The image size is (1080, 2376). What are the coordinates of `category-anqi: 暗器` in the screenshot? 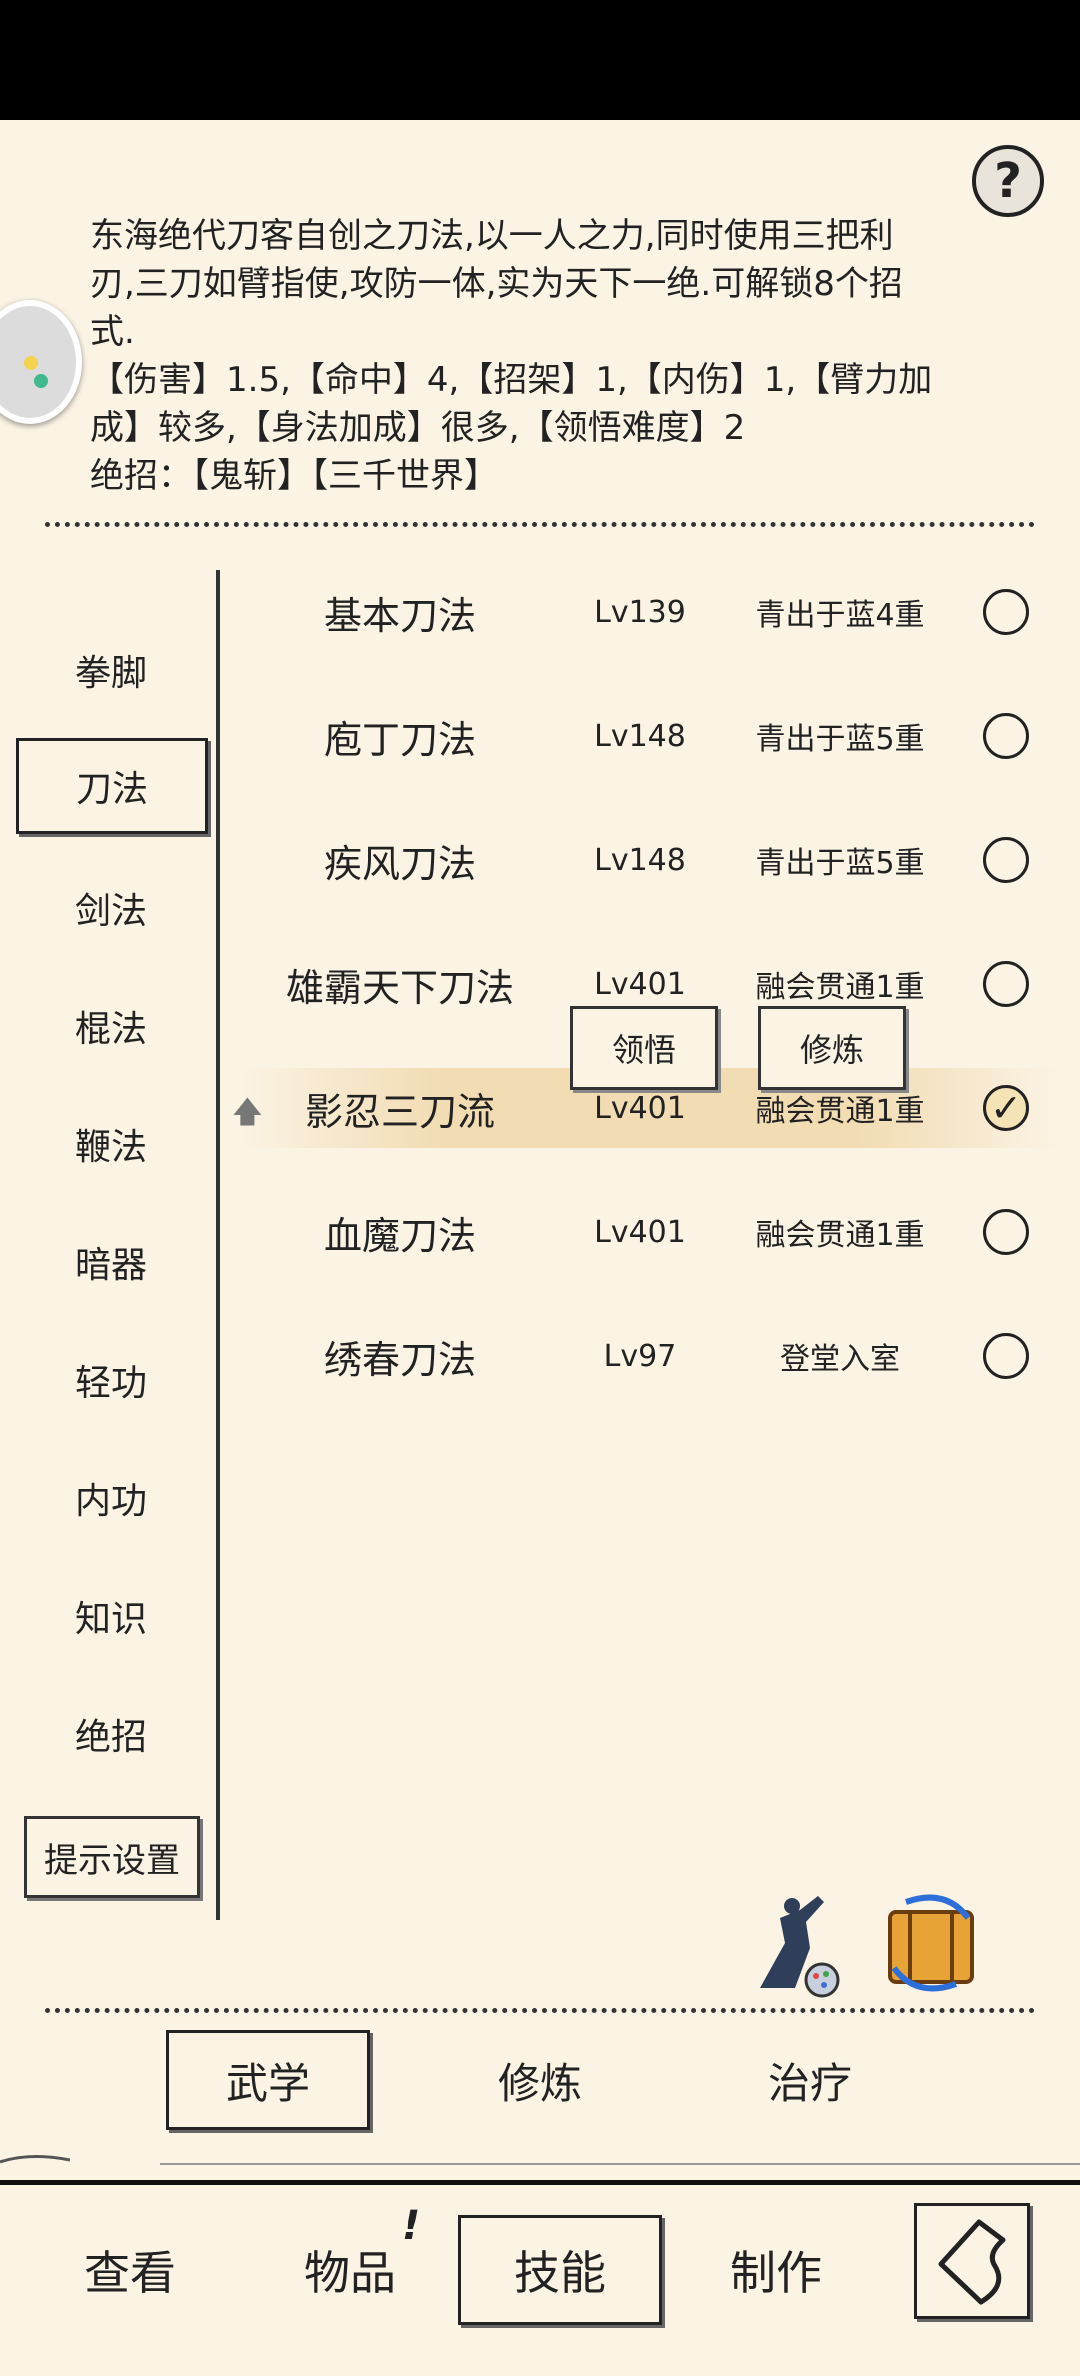 It's located at (111, 1262).